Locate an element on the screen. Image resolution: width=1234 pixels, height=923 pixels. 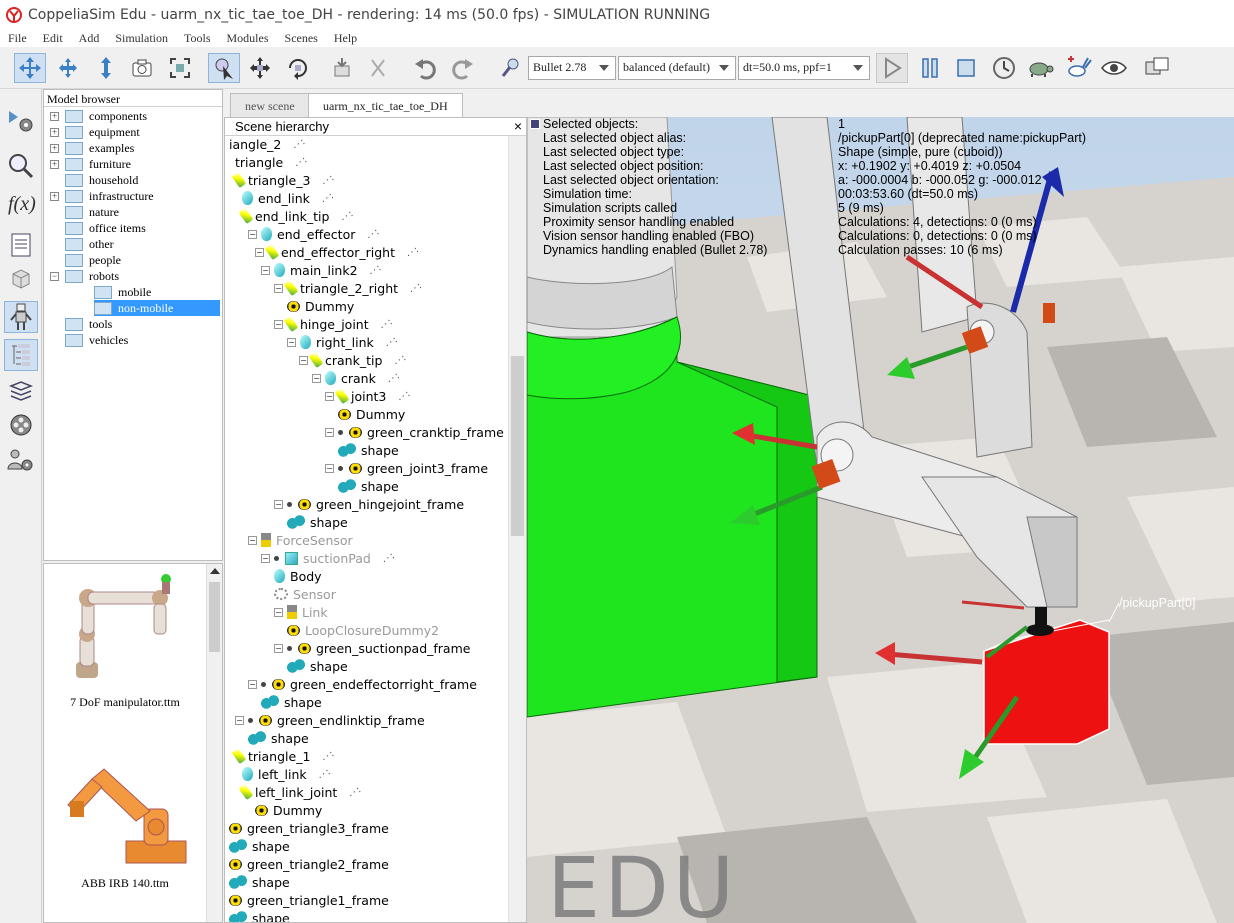
scroll-up-arrow-icon is located at coordinates (214, 571).